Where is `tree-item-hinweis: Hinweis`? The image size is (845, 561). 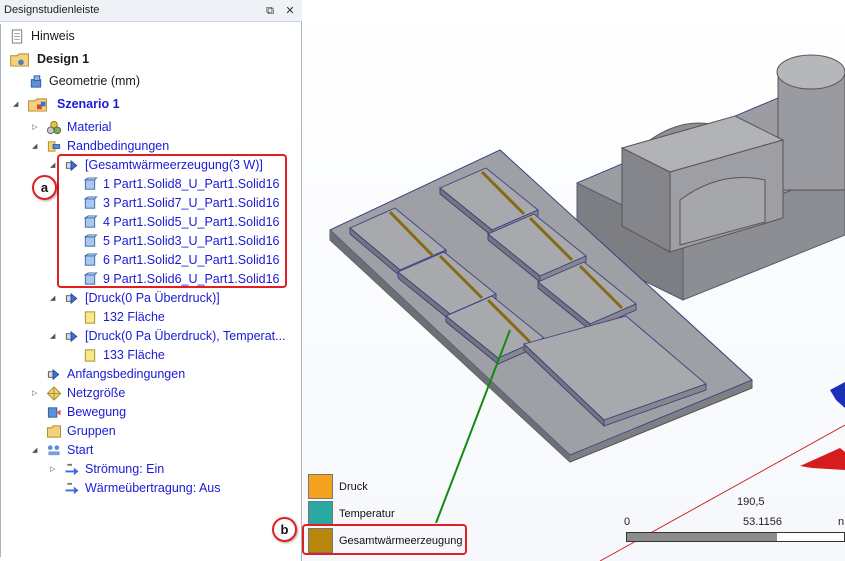 tree-item-hinweis: Hinweis is located at coordinates (151, 36).